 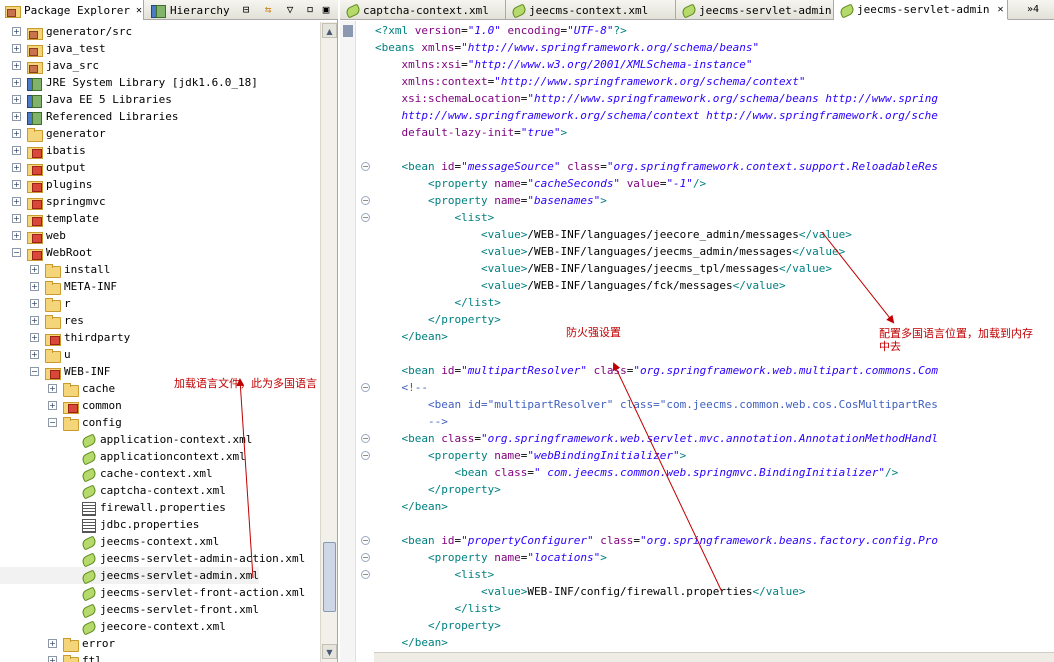 I want to click on tree-item: + ftl, so click(x=51, y=657).